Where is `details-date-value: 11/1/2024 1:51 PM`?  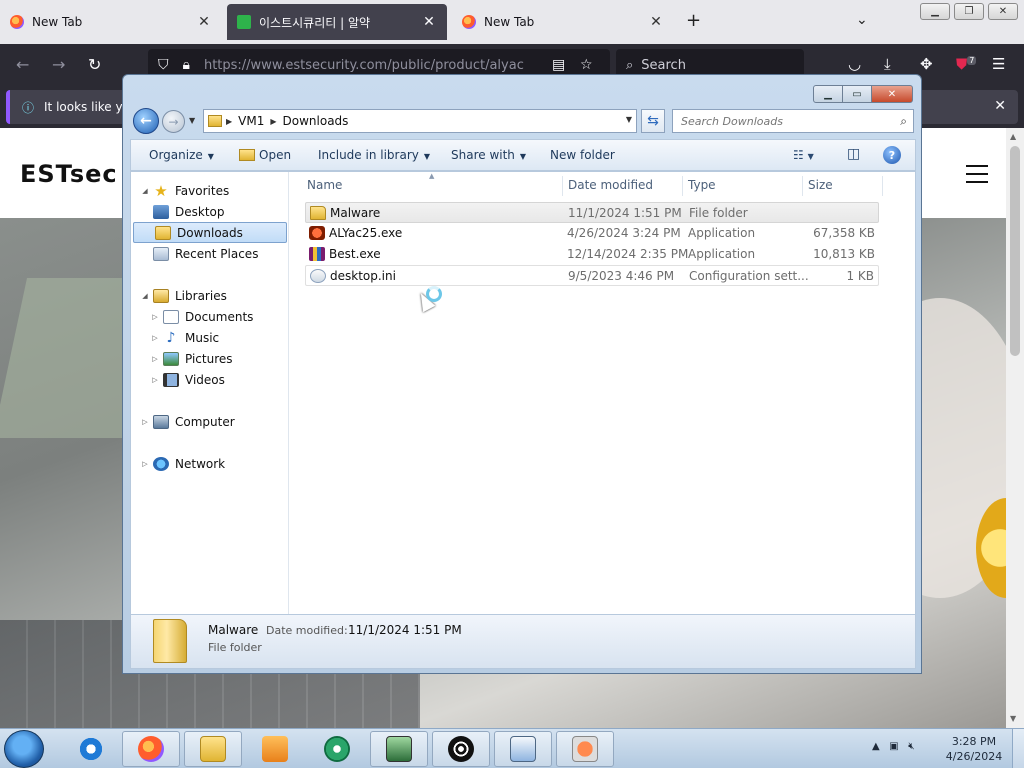 details-date-value: 11/1/2024 1:51 PM is located at coordinates (405, 630).